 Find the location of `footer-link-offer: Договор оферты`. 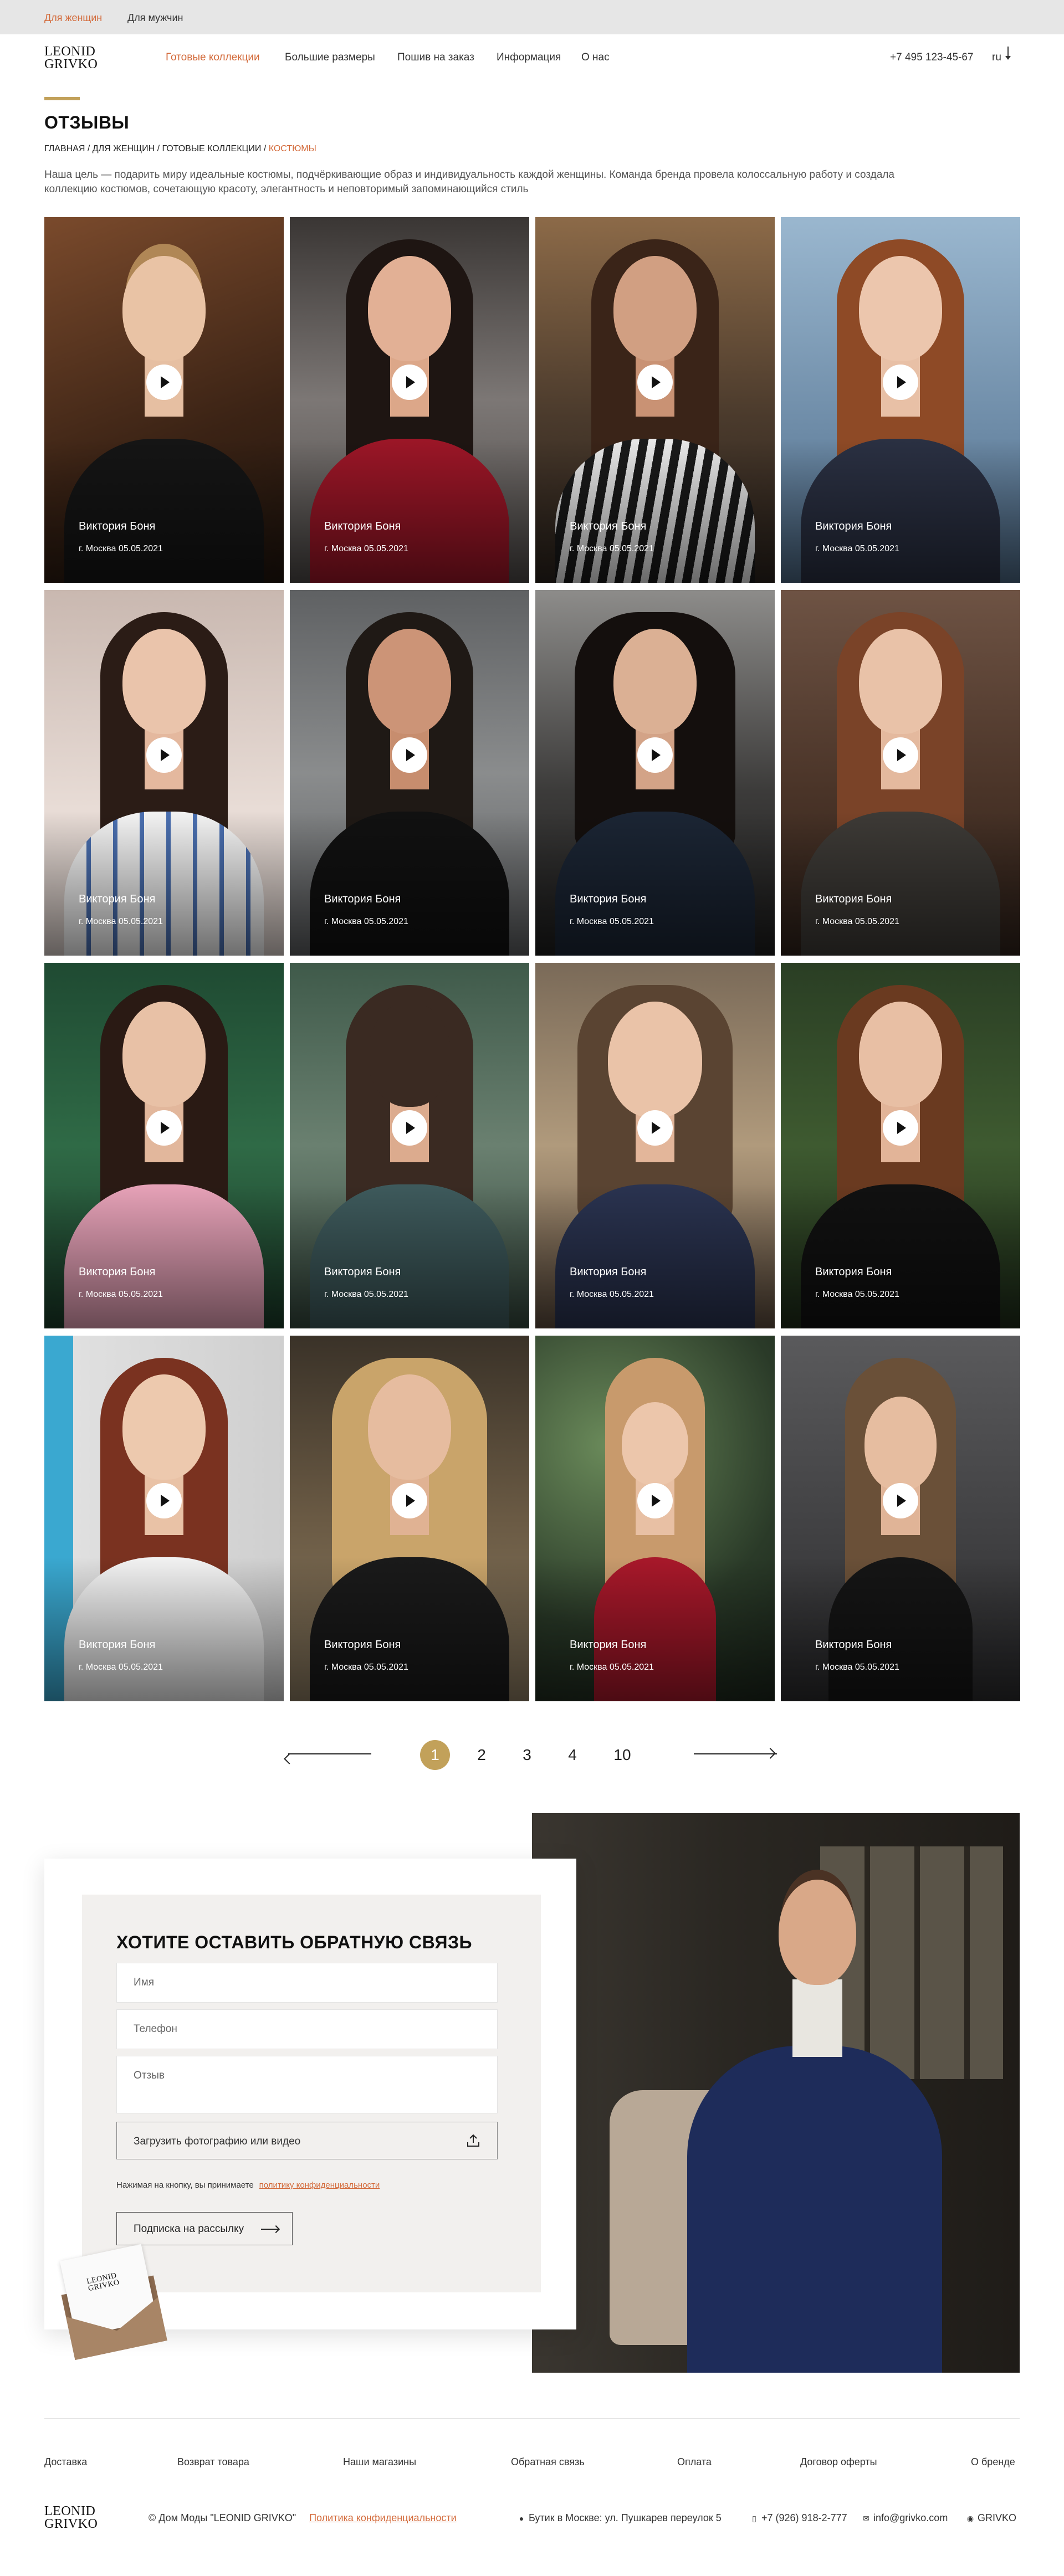

footer-link-offer: Договор оферты is located at coordinates (838, 2462).